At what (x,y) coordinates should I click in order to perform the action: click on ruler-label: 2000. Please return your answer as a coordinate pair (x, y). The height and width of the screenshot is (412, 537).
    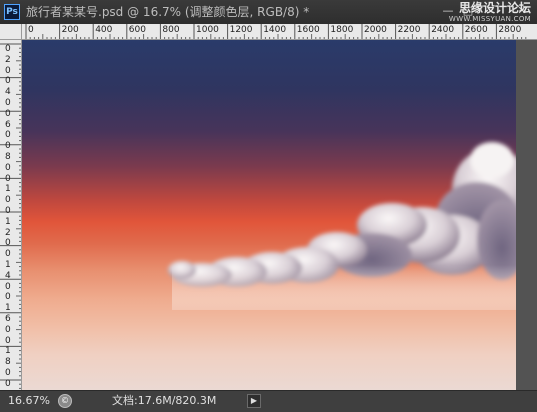
    Looking at the image, I should click on (375, 30).